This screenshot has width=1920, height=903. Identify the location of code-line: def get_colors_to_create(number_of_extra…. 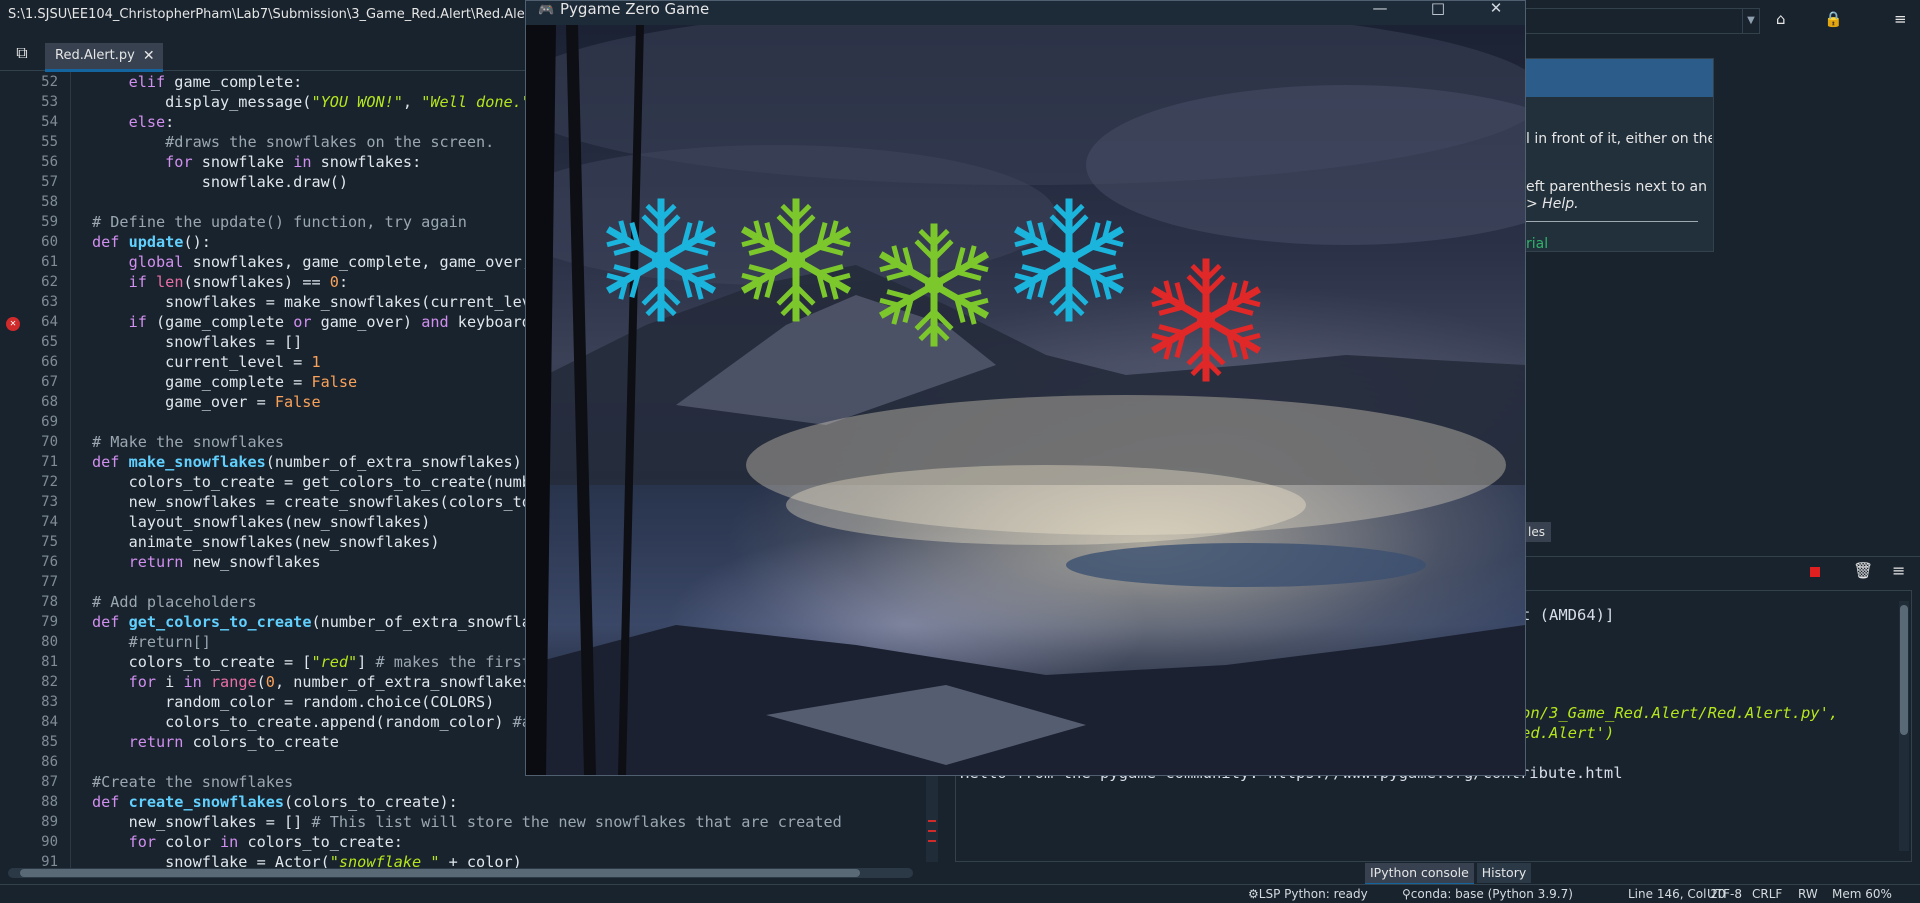
(311, 622).